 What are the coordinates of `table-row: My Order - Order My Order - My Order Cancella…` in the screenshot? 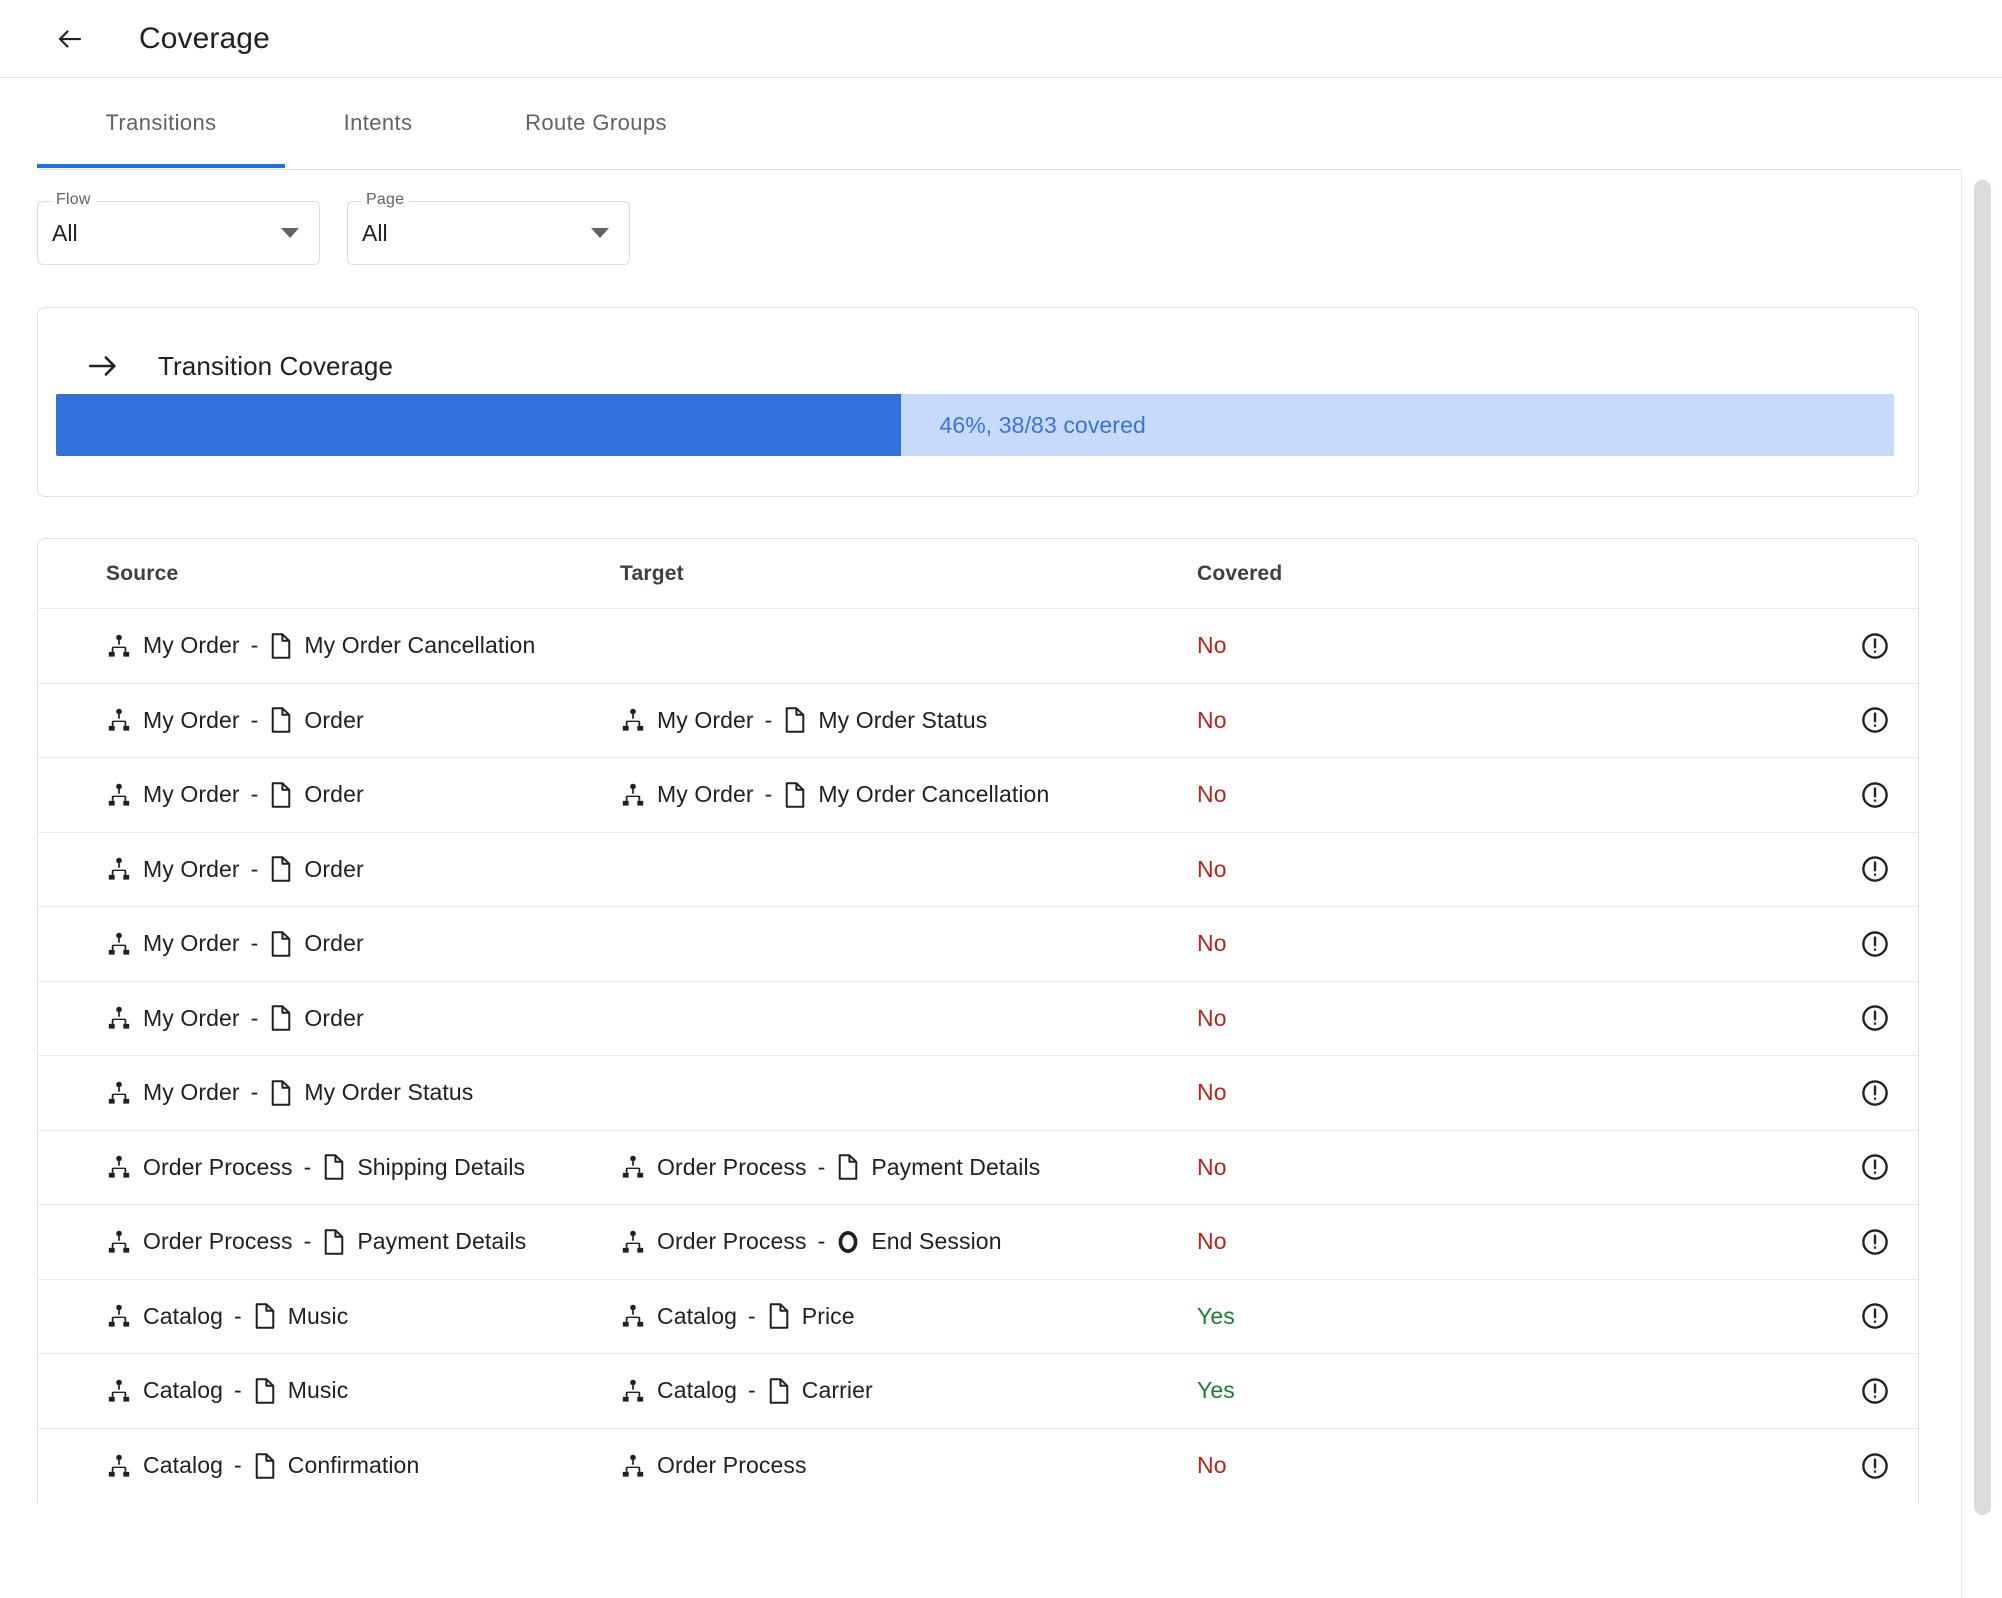 It's located at (978, 795).